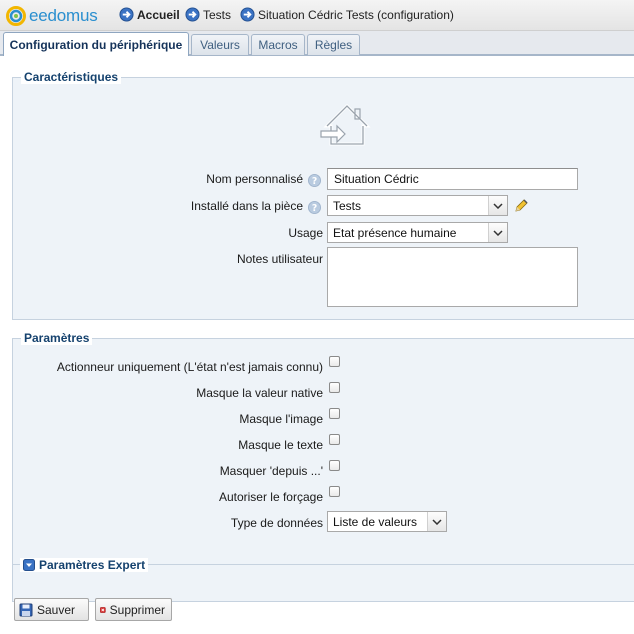 The height and width of the screenshot is (634, 634). Describe the element at coordinates (356, 14) in the screenshot. I see `breadcrumb-label: Situation Cédric Tests (configuration)` at that location.